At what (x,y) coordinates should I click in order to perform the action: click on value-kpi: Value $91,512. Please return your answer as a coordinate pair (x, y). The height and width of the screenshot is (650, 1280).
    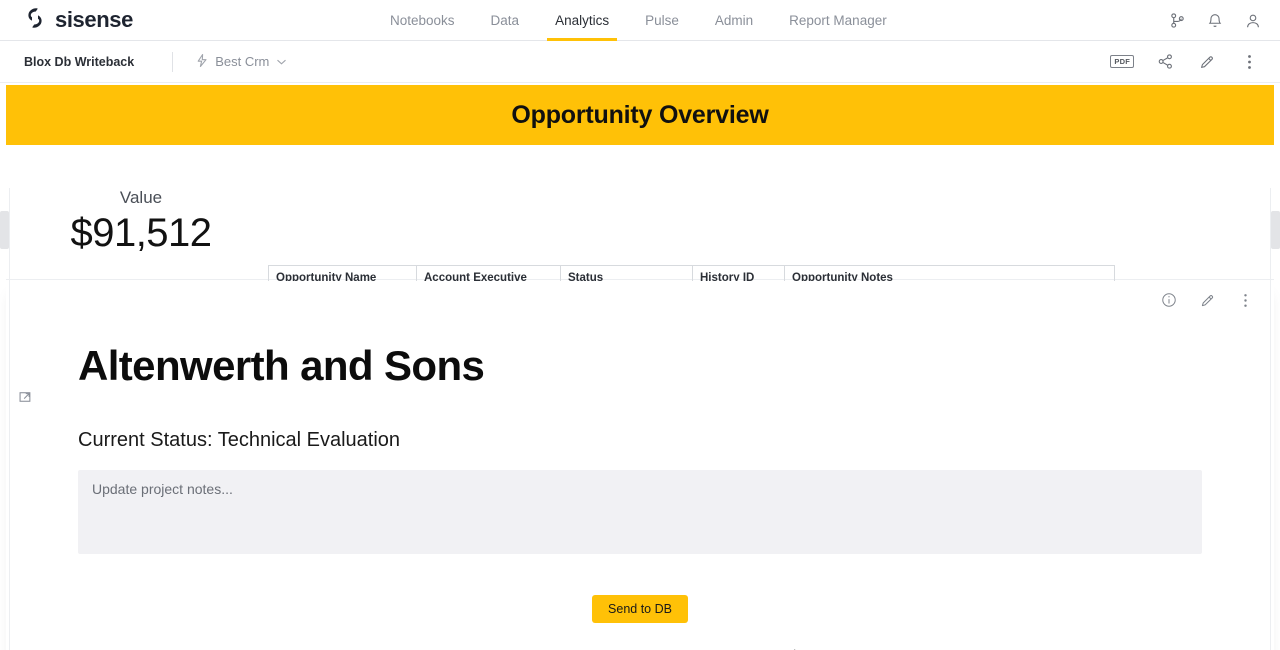
    Looking at the image, I should click on (141, 222).